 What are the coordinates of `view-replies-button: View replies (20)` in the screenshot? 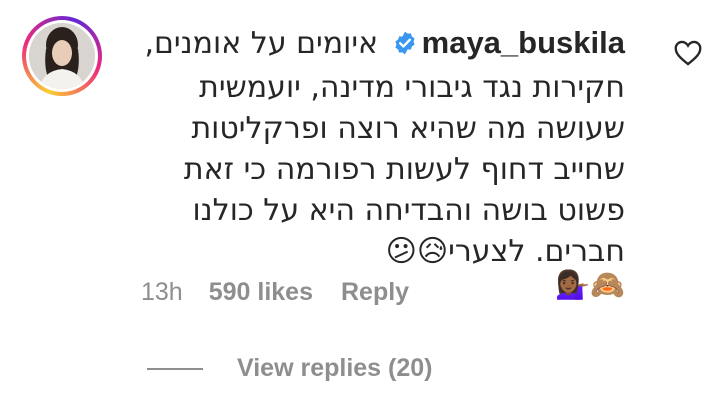 It's located at (289, 368).